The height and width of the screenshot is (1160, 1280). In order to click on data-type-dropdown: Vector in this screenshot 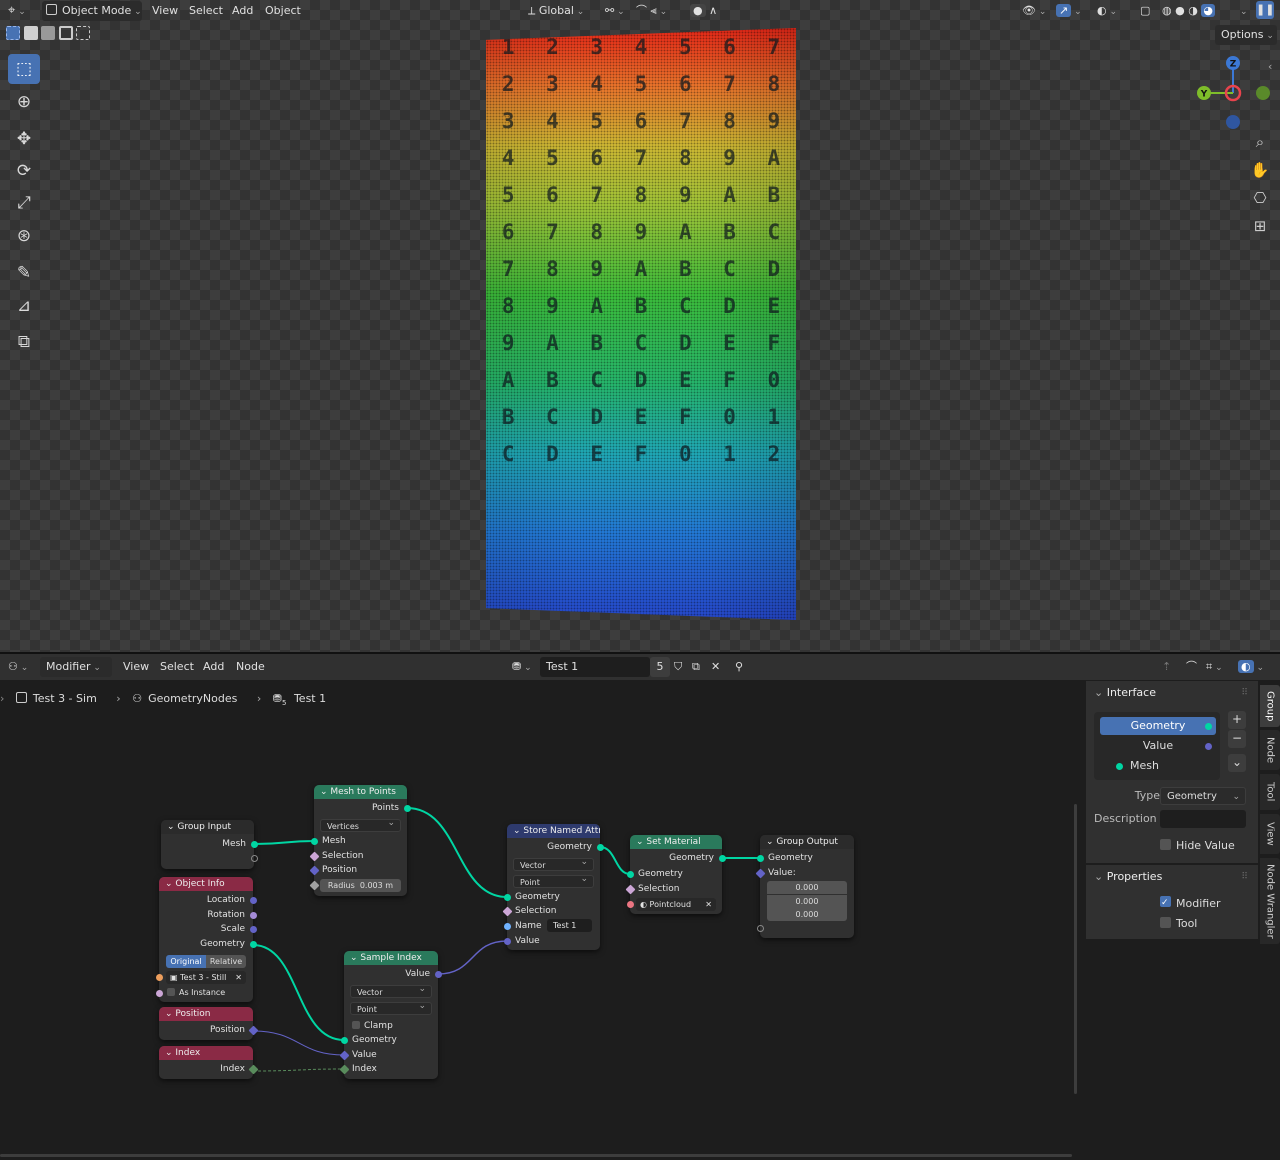, I will do `click(391, 990)`.